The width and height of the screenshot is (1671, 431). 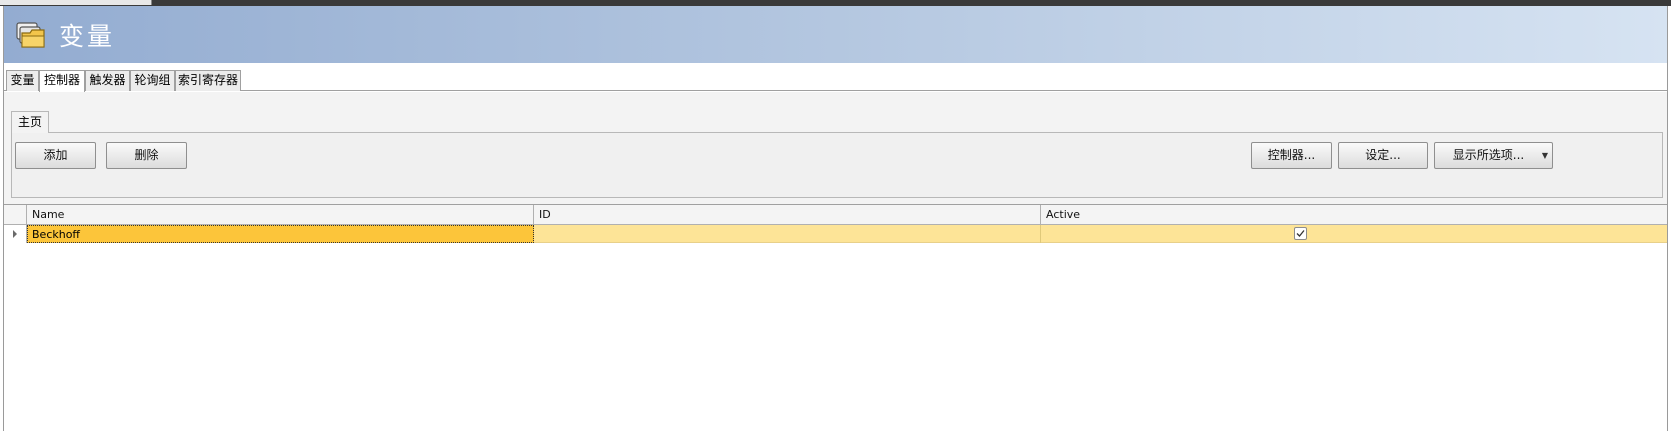 I want to click on cell-id, so click(x=787, y=234).